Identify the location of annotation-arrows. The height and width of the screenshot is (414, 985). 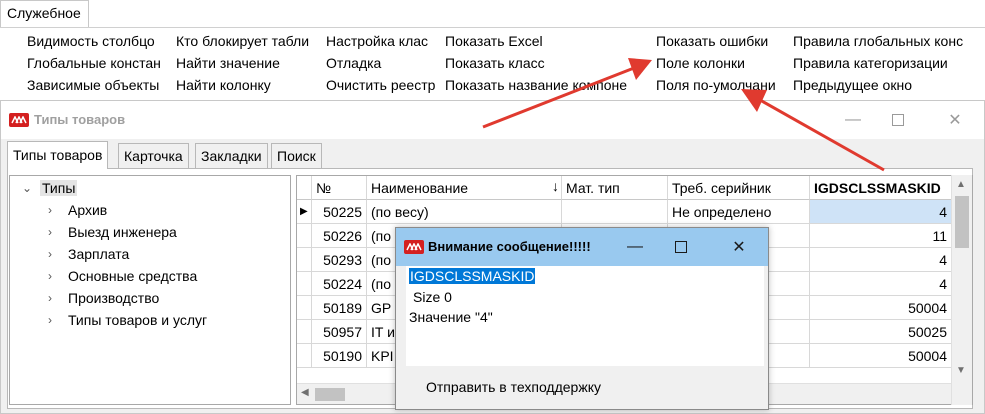
(683, 115).